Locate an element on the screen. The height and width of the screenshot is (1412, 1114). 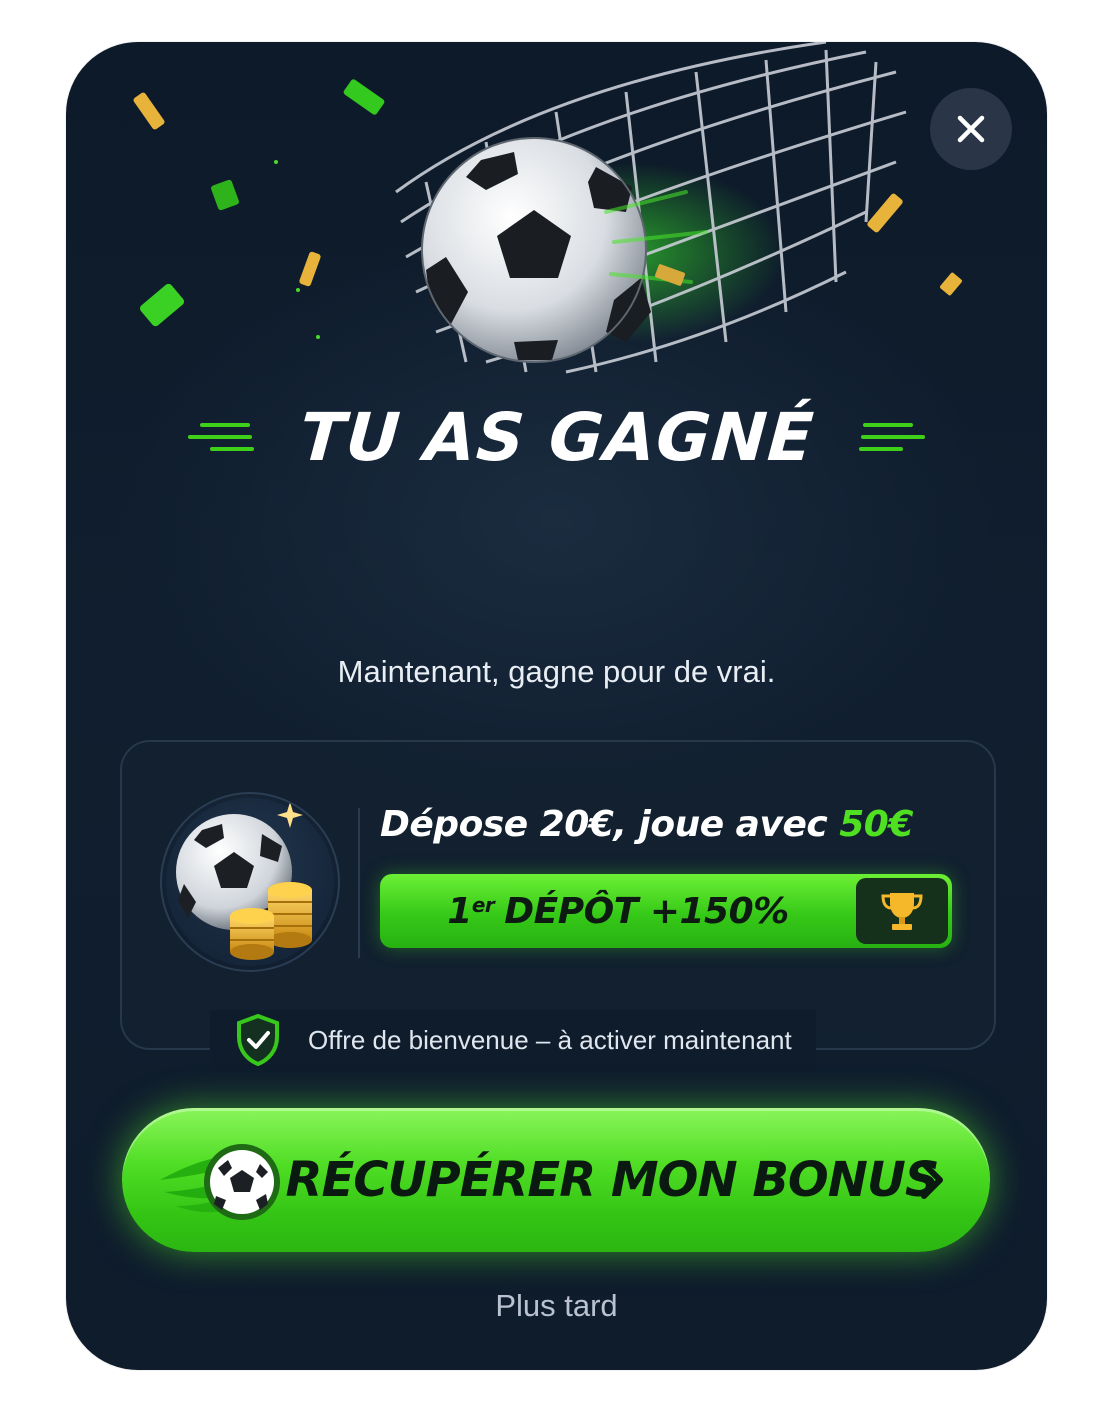
offer-headline: Dépose 20€, joue avec 50€ is located at coordinates (646, 824).